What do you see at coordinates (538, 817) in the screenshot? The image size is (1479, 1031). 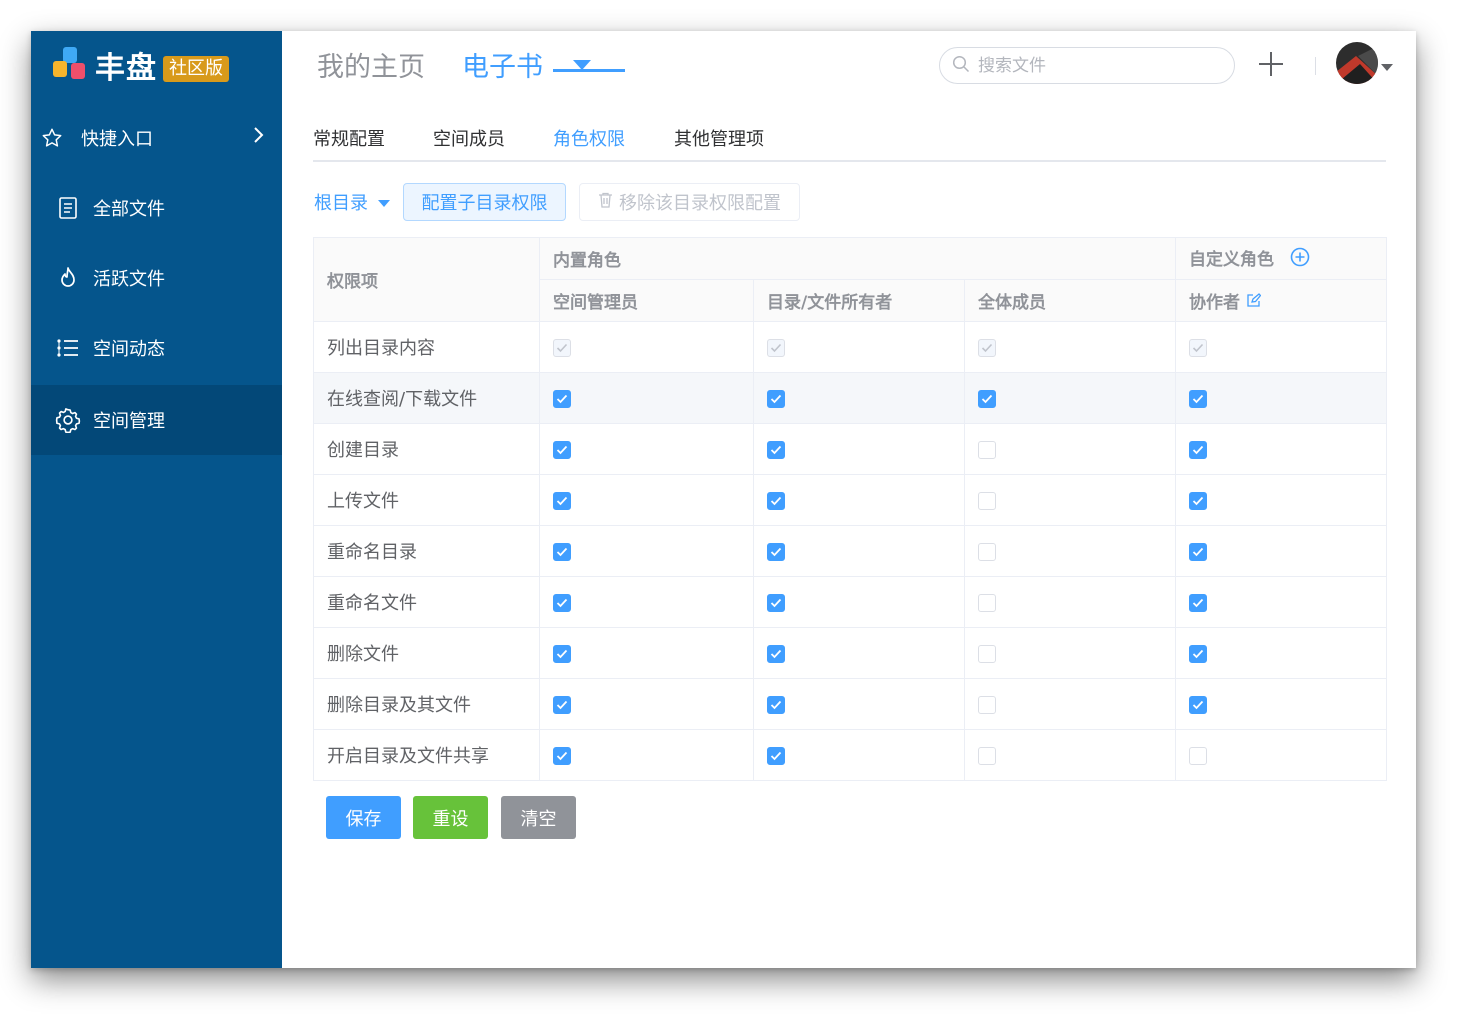 I see `clear-button: 清空` at bounding box center [538, 817].